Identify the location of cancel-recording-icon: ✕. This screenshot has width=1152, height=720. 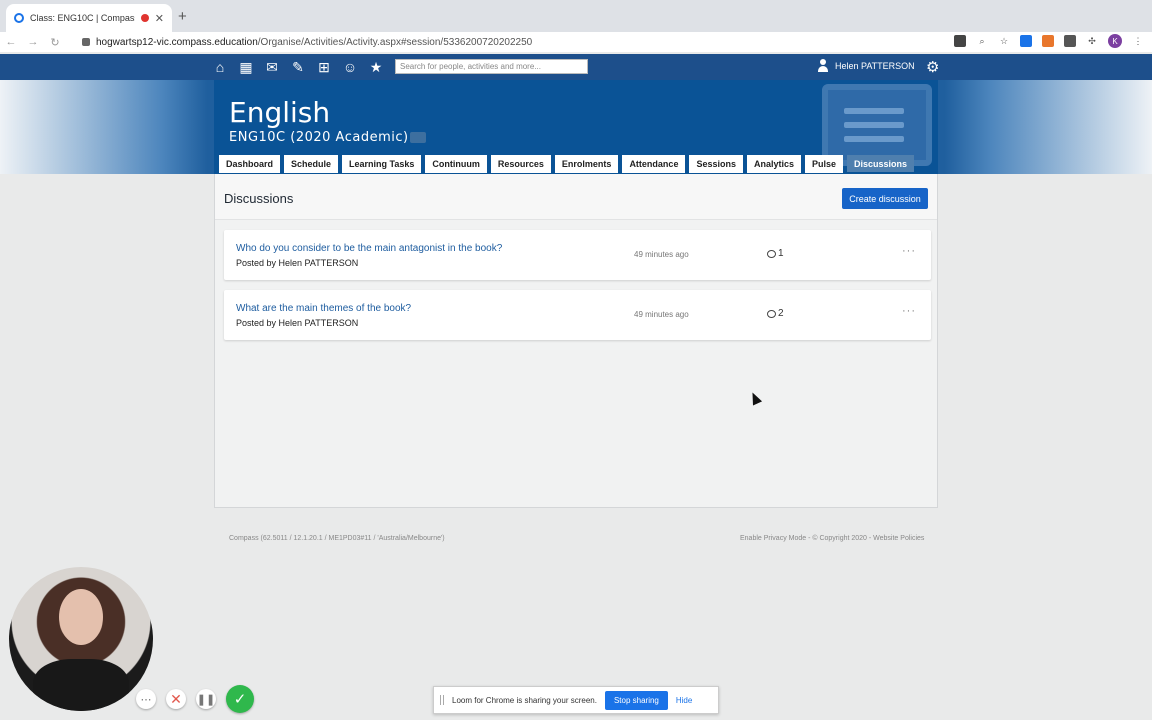
(176, 699).